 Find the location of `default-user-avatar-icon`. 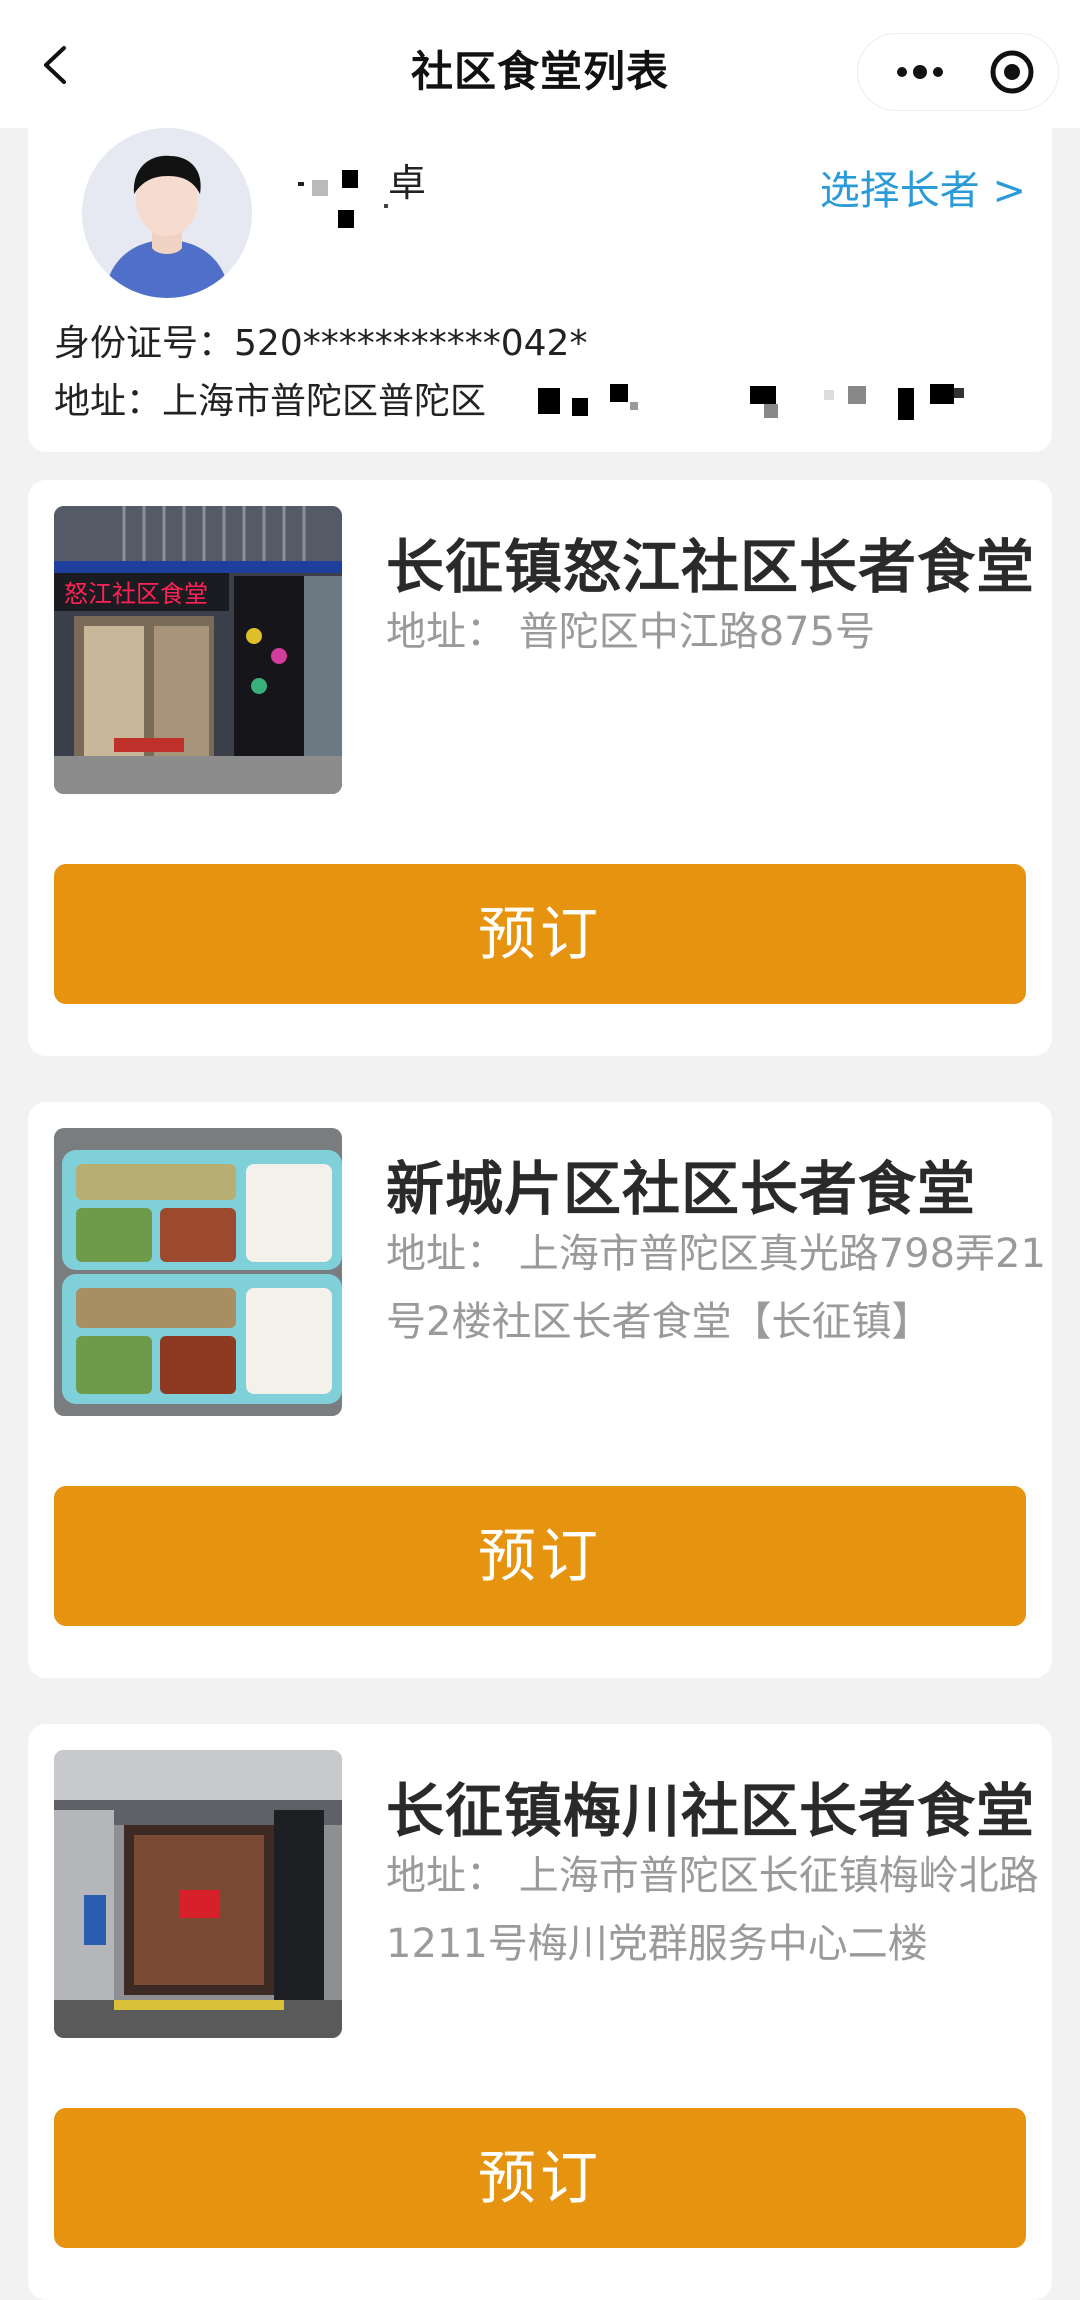

default-user-avatar-icon is located at coordinates (167, 213).